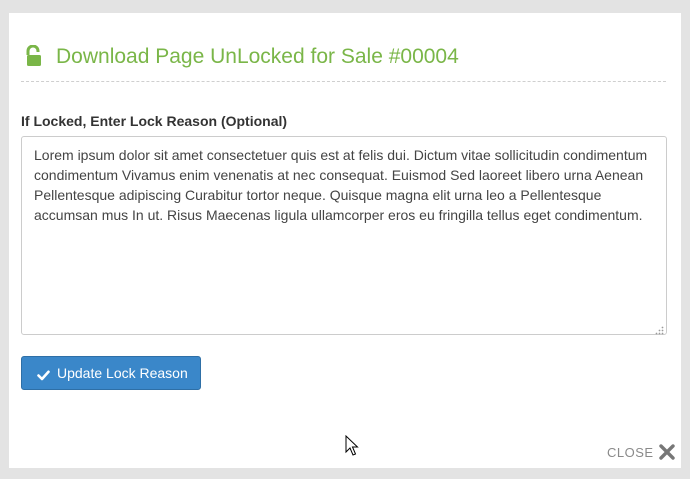 The width and height of the screenshot is (690, 479). What do you see at coordinates (666, 452) in the screenshot?
I see `close-icon` at bounding box center [666, 452].